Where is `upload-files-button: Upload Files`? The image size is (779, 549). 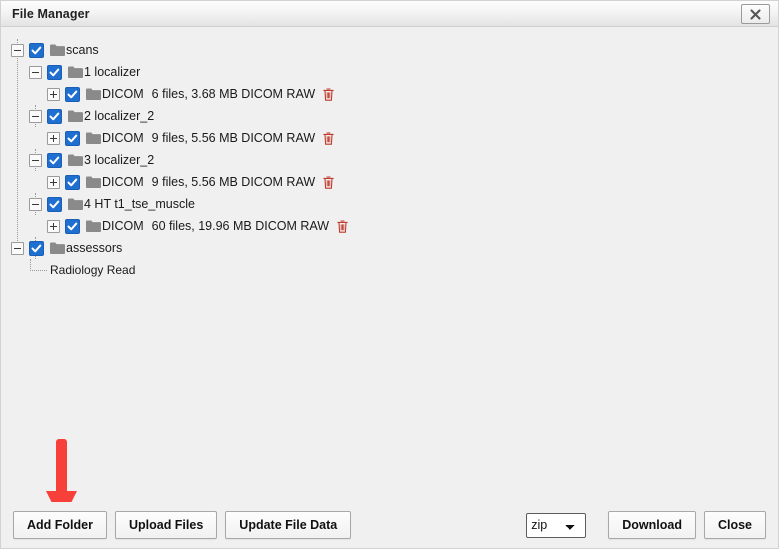 upload-files-button: Upload Files is located at coordinates (166, 525).